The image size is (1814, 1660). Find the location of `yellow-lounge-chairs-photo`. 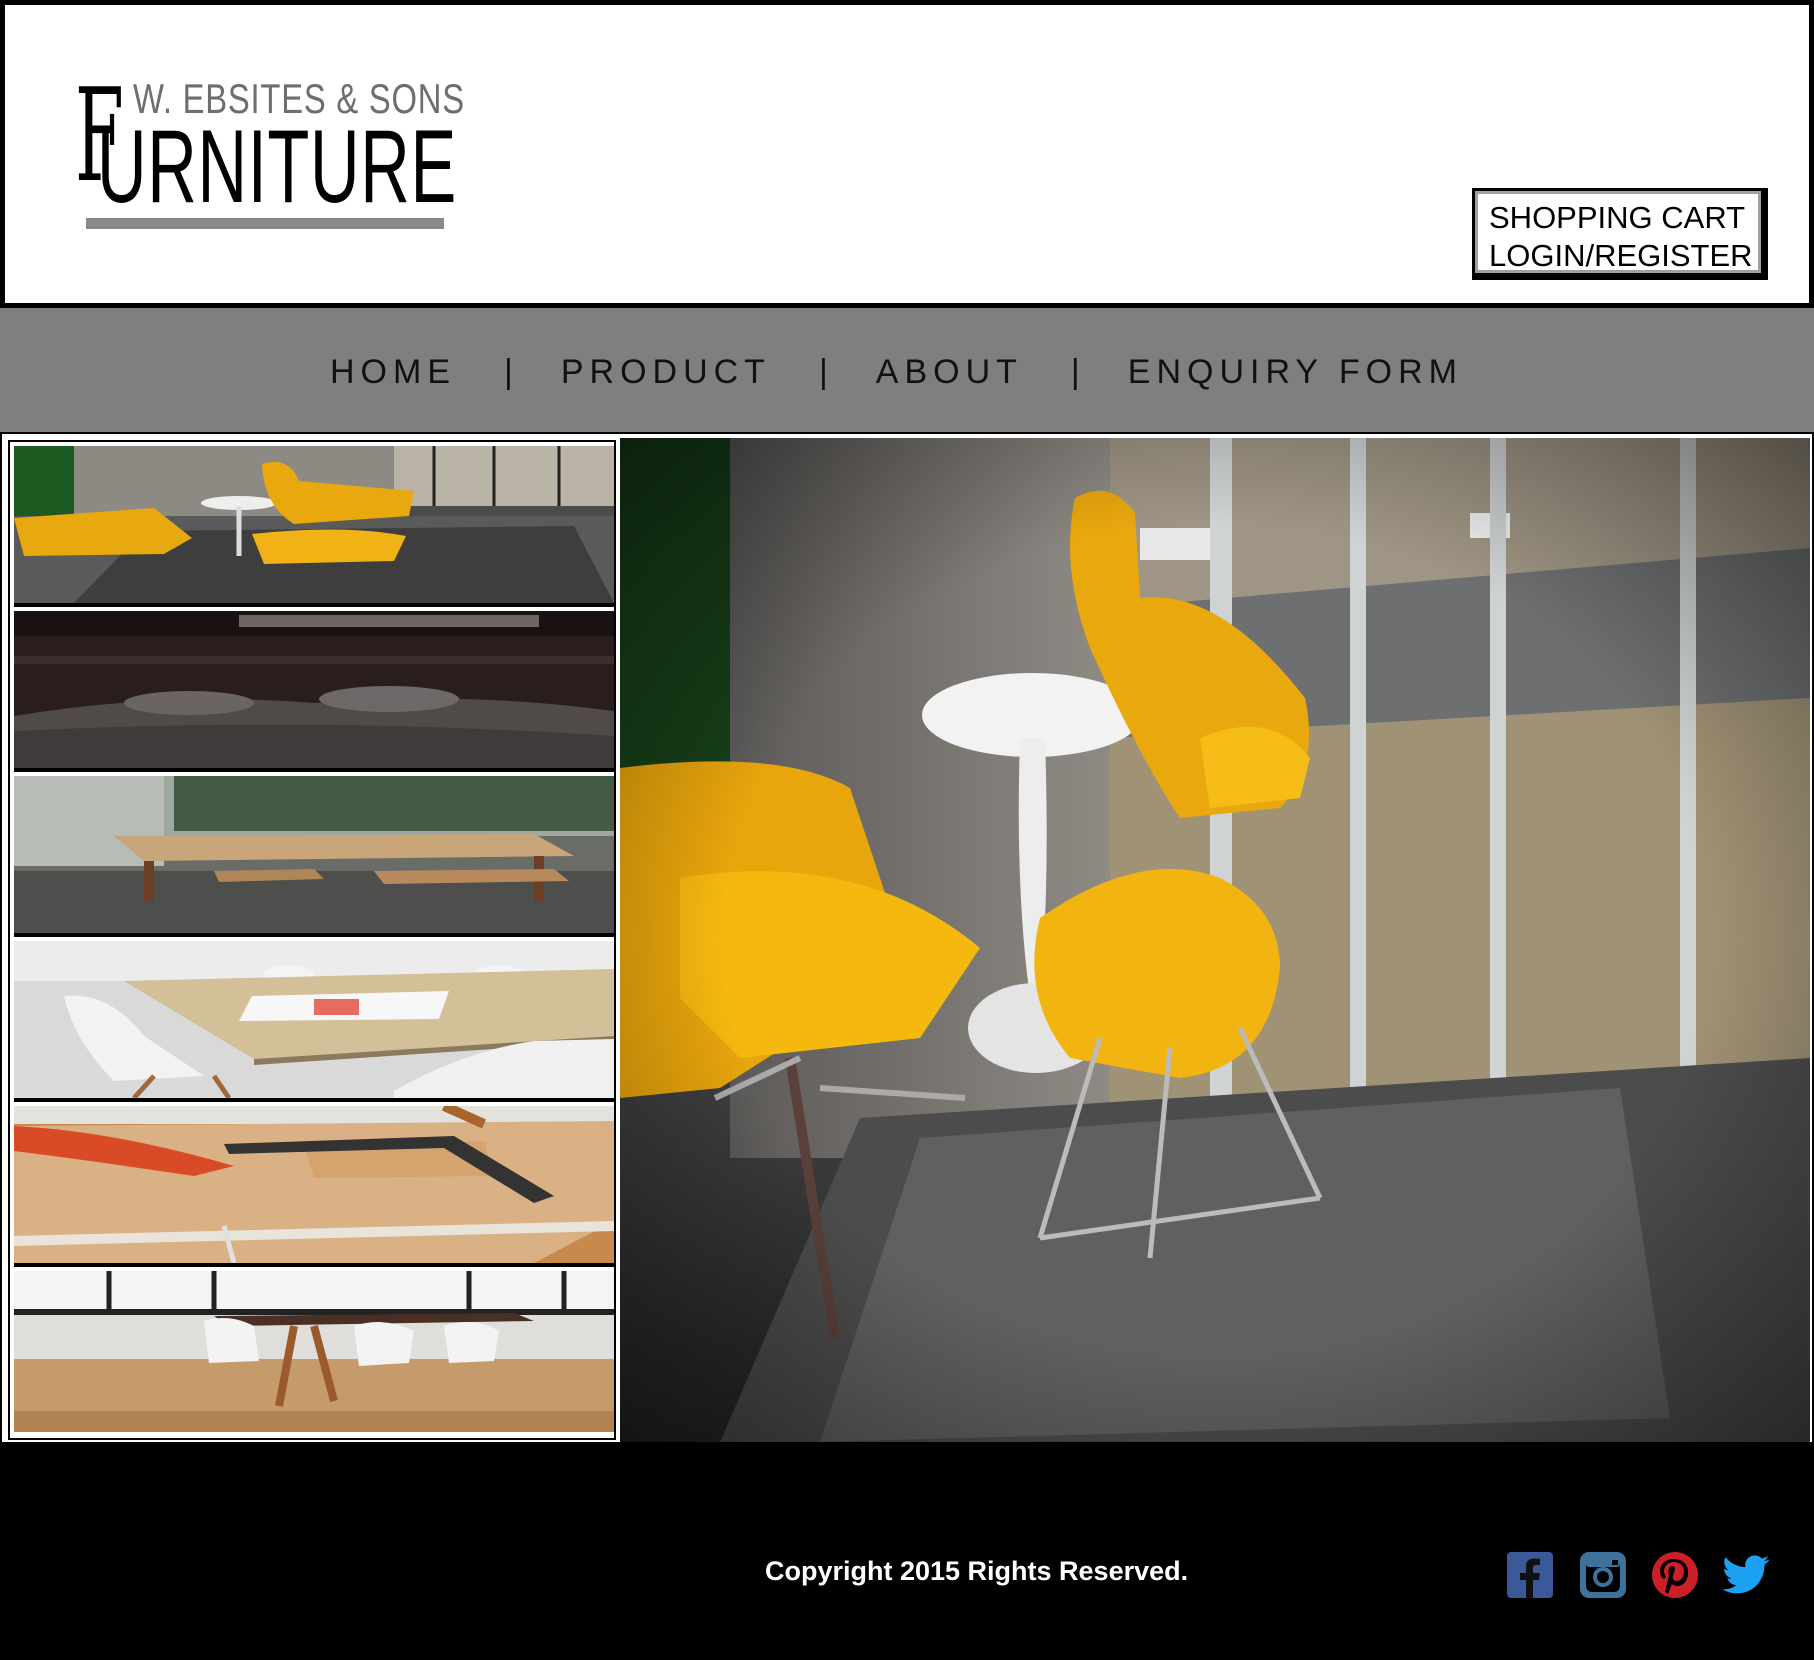

yellow-lounge-chairs-photo is located at coordinates (314, 524).